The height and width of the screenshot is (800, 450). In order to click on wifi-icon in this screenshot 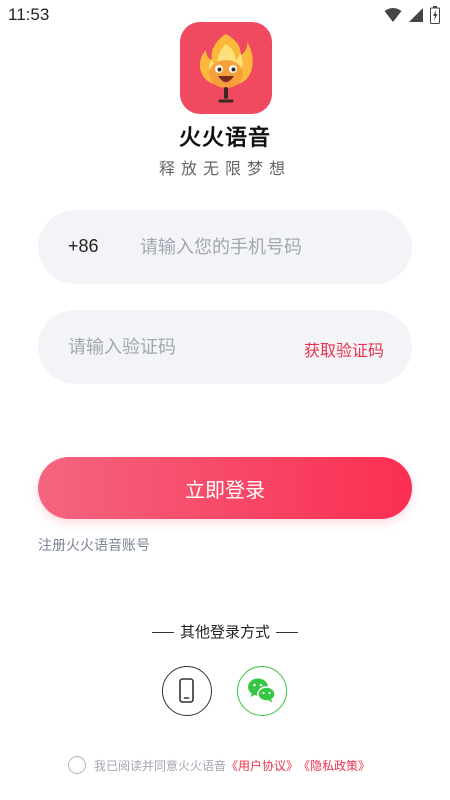, I will do `click(393, 17)`.